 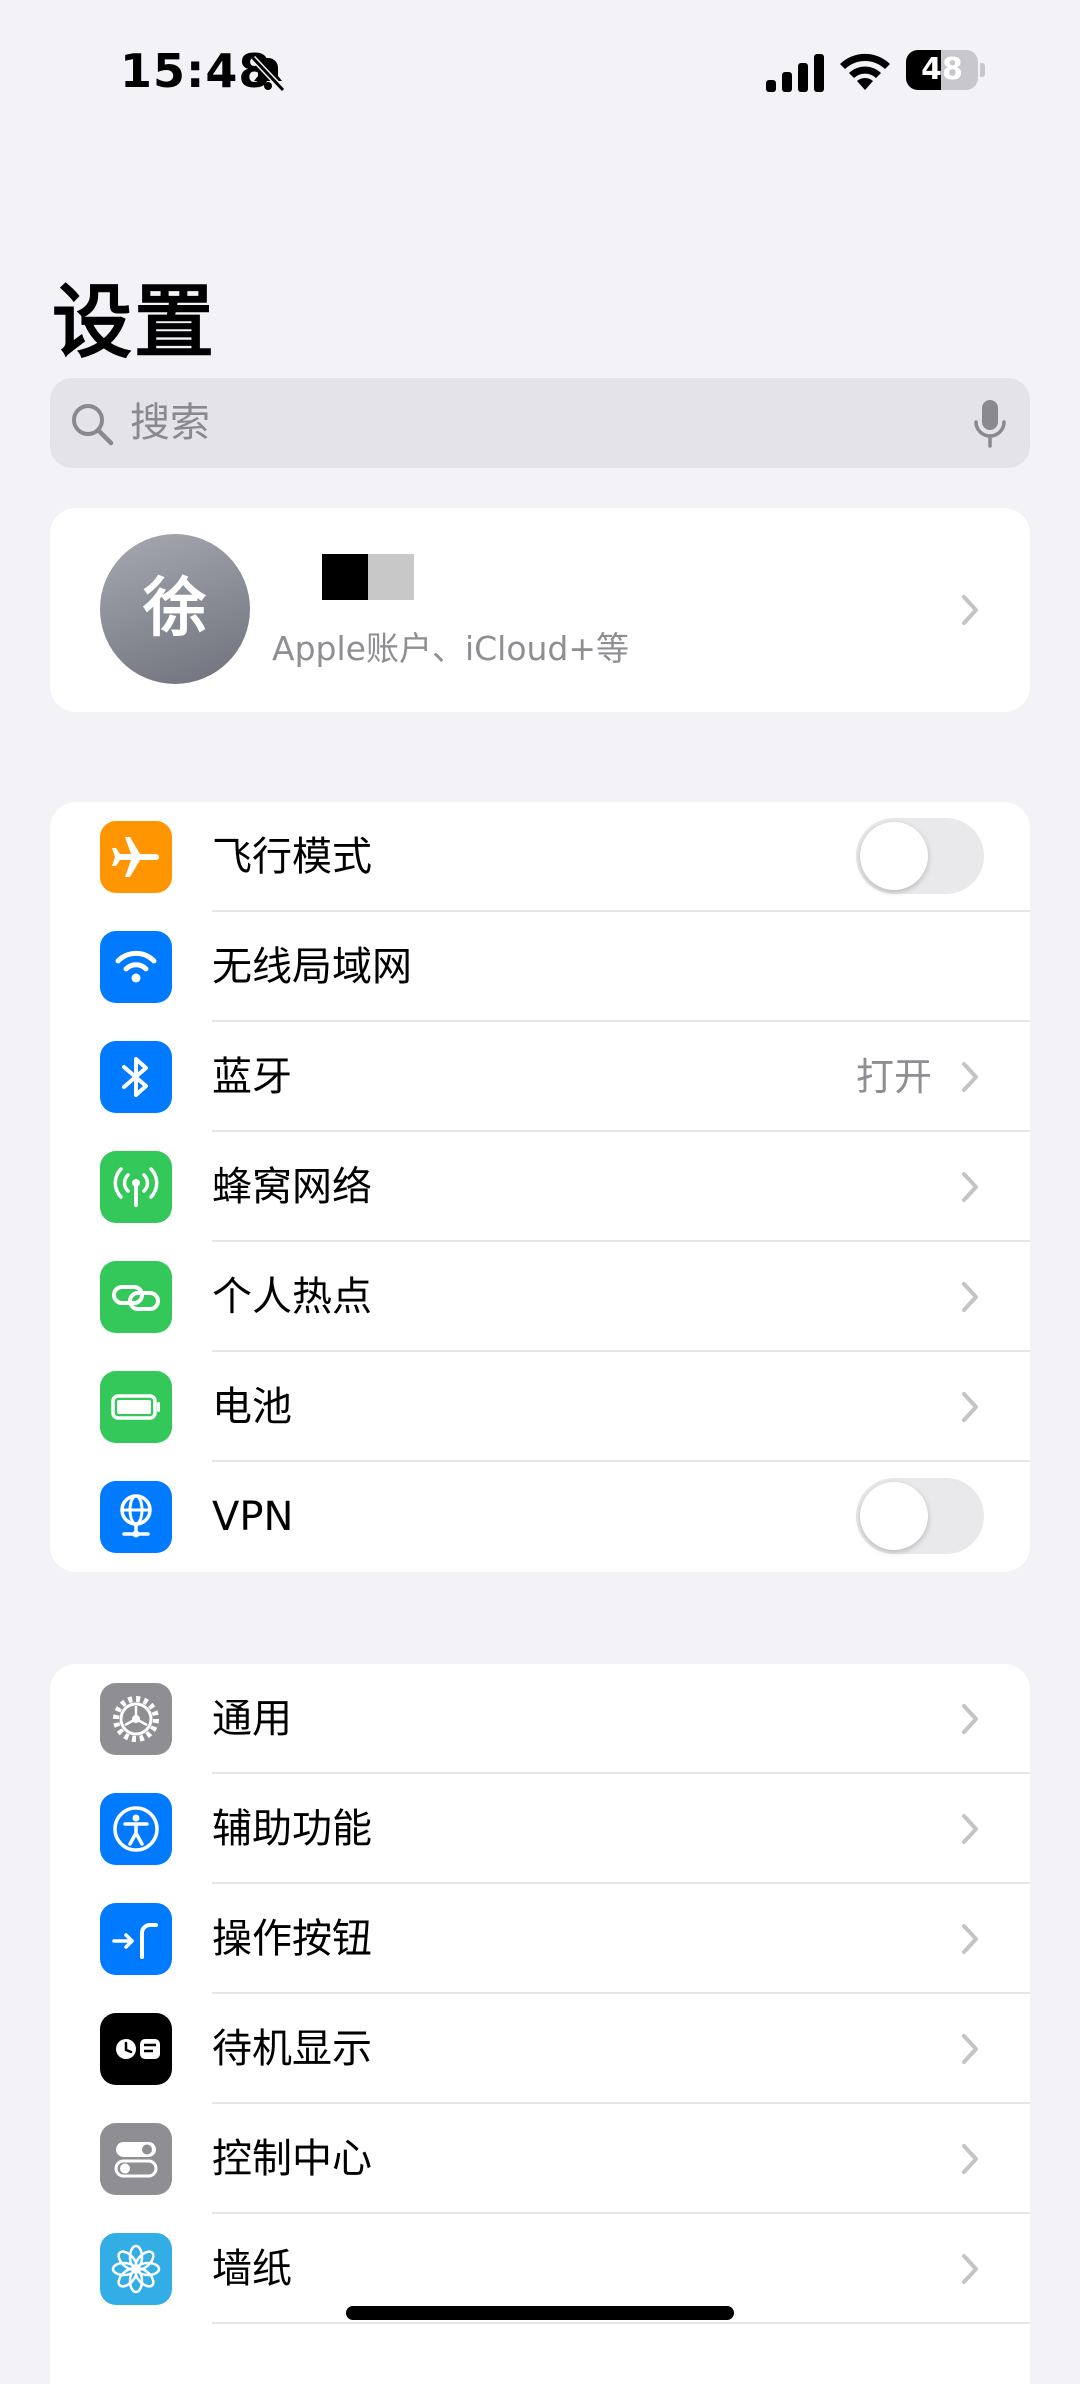 What do you see at coordinates (540, 1517) in the screenshot?
I see `row-vpn: VPN` at bounding box center [540, 1517].